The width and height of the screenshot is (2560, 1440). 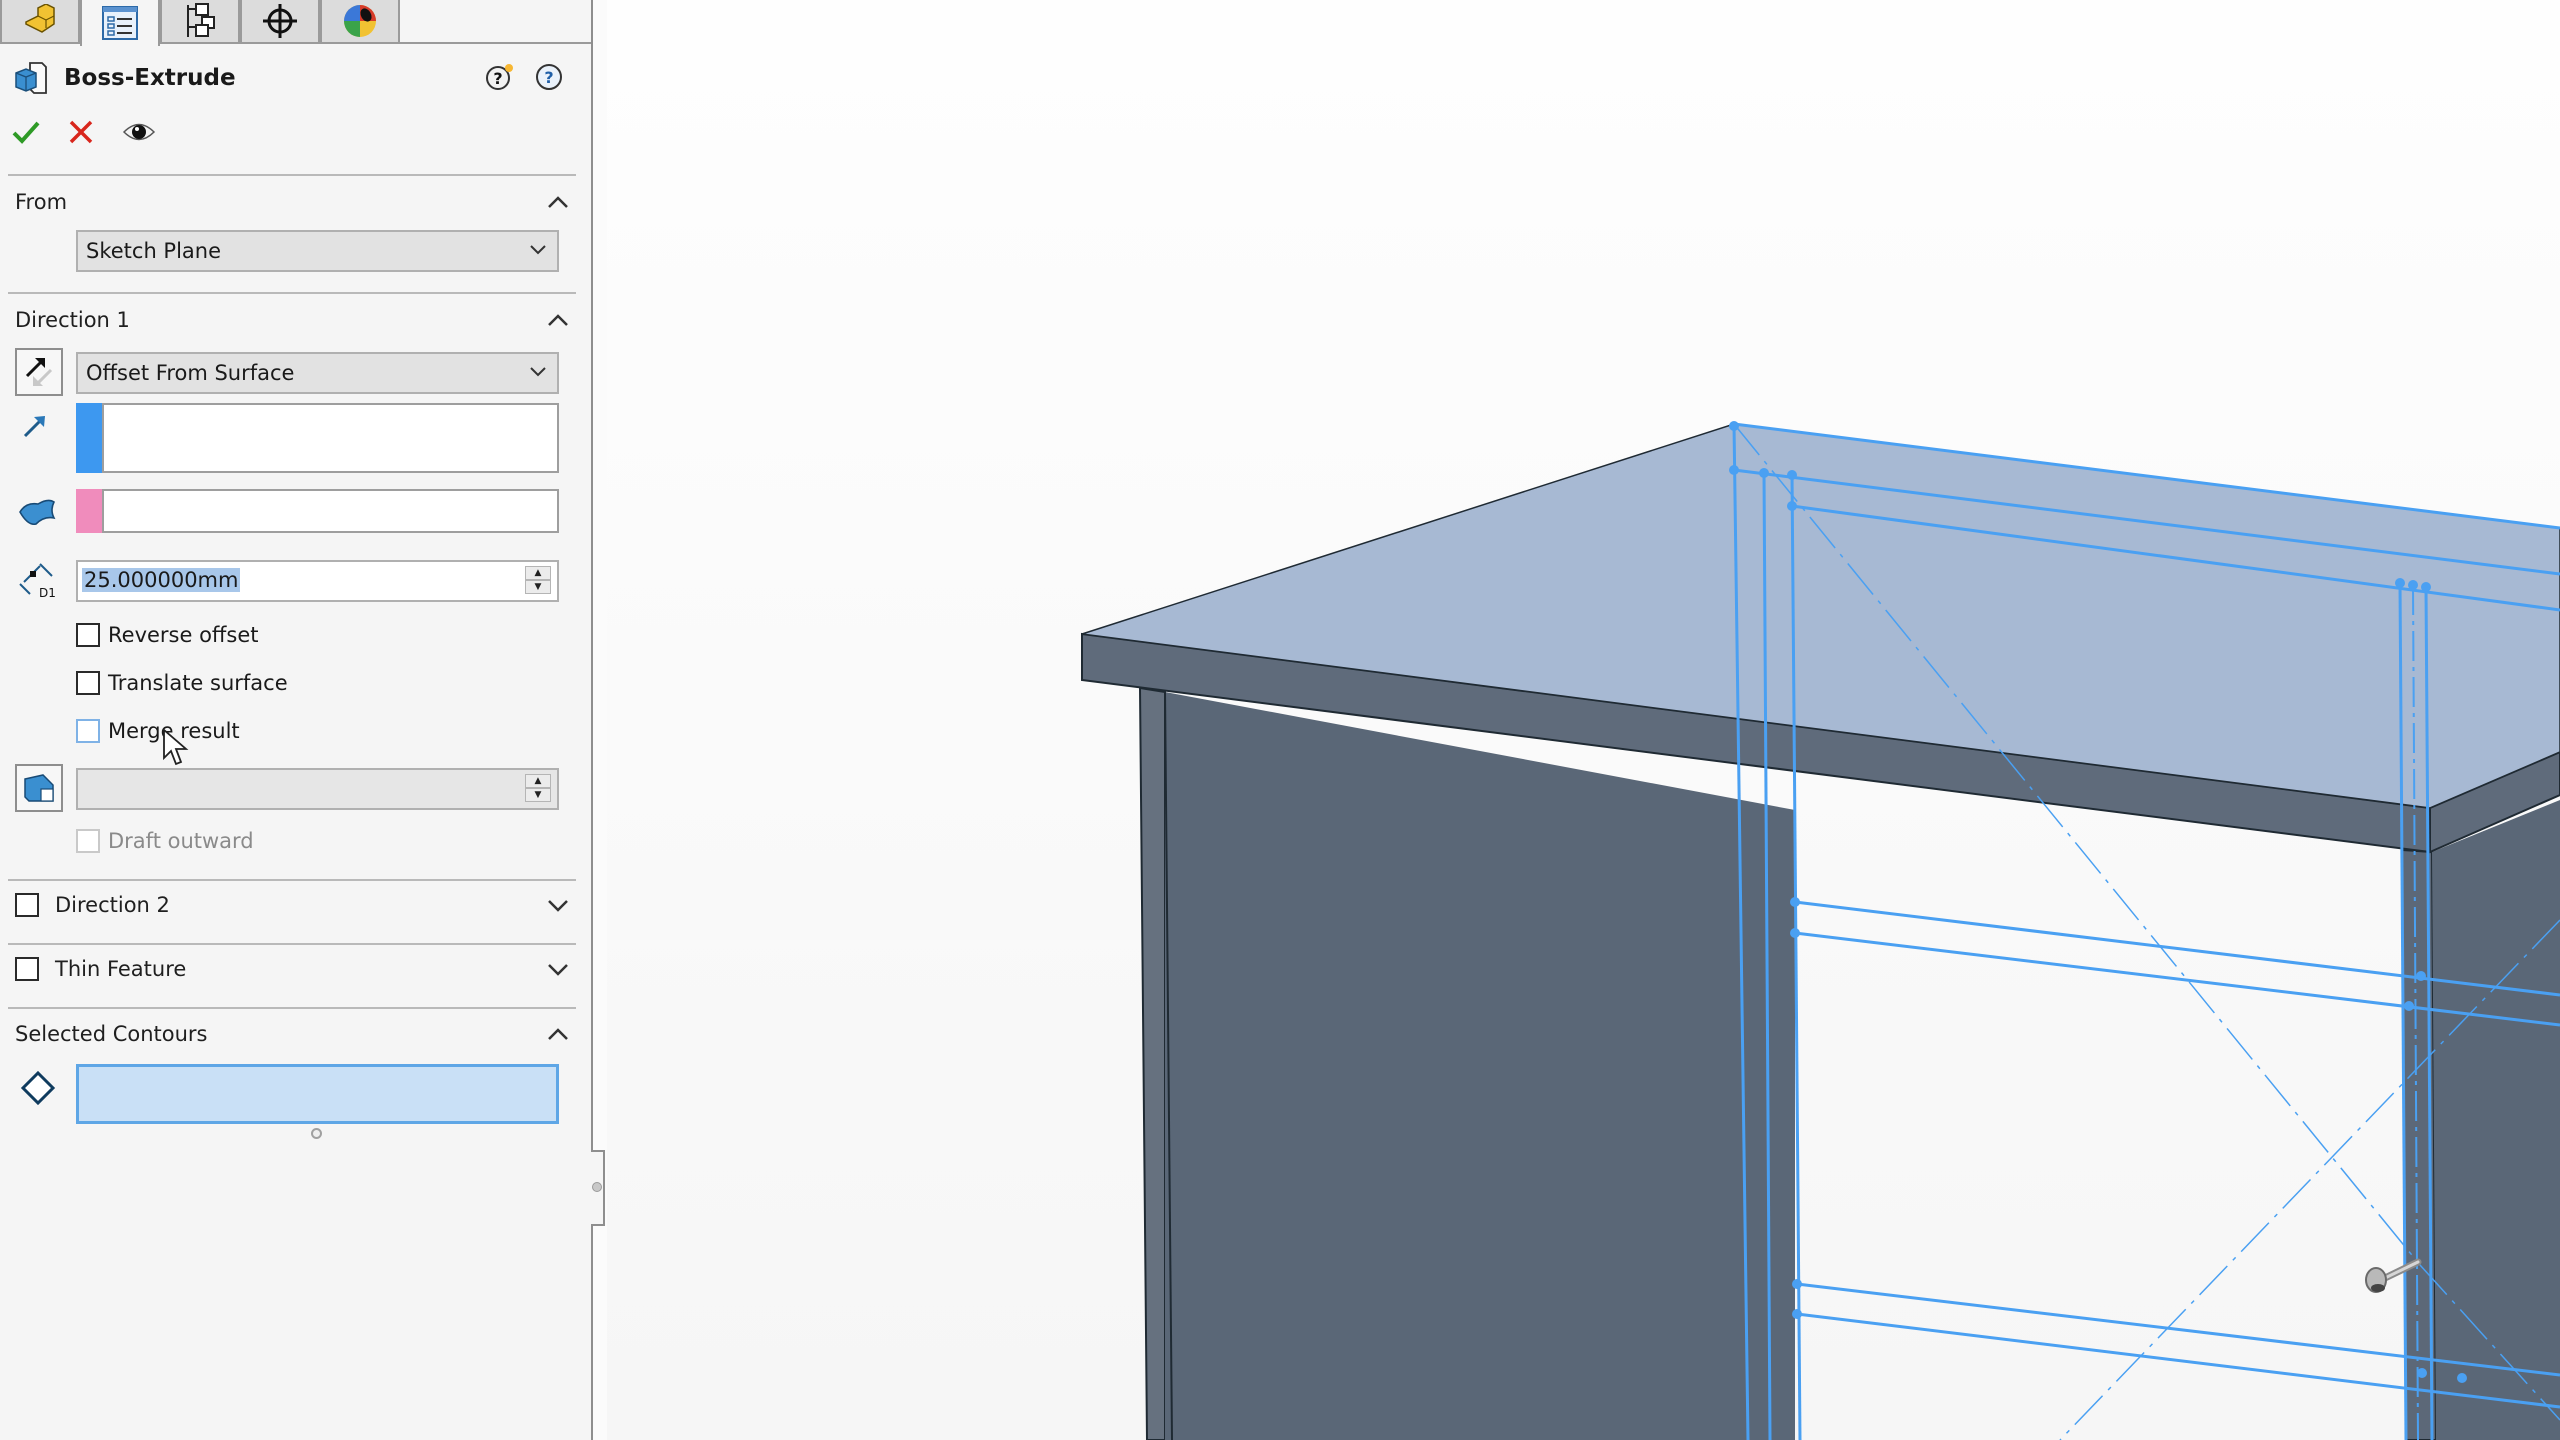 What do you see at coordinates (154, 251) in the screenshot?
I see `start-condition-value: Sketch Plane` at bounding box center [154, 251].